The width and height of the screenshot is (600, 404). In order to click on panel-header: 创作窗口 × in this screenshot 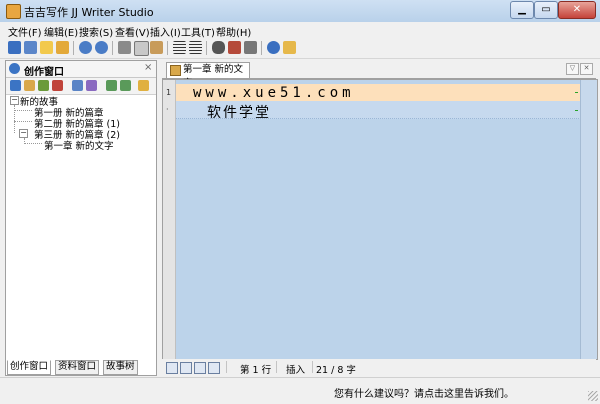, I will do `click(81, 69)`.